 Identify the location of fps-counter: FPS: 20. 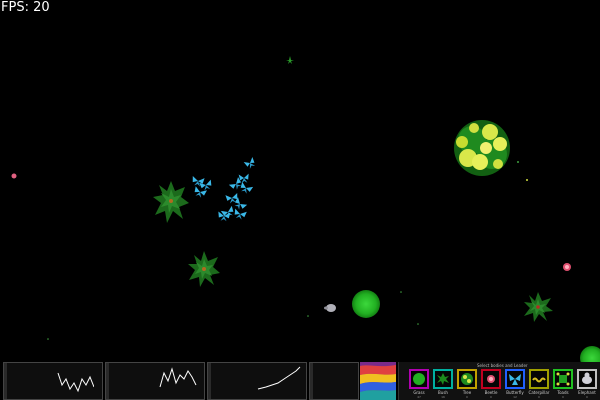
(25, 7).